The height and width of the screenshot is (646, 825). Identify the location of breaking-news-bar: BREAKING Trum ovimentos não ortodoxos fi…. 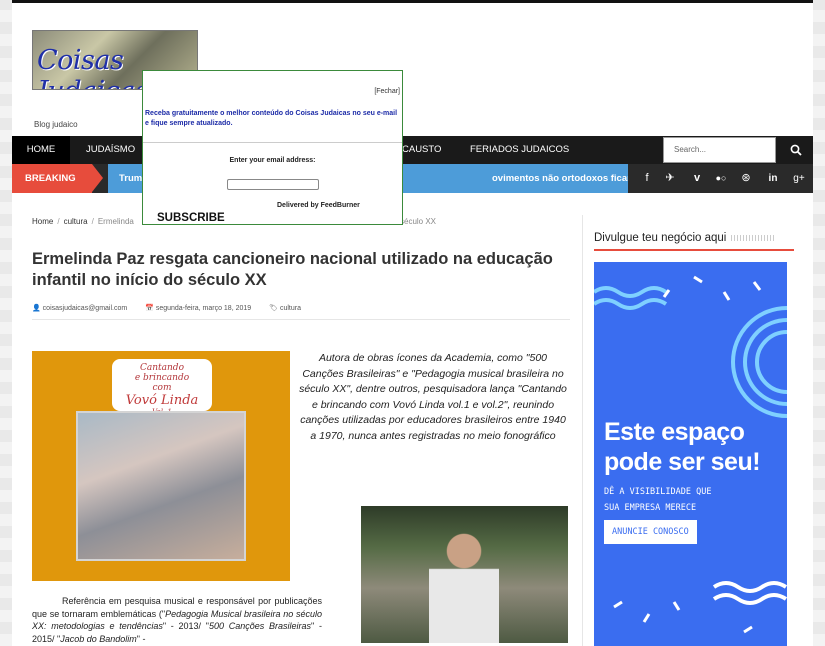
(412, 178).